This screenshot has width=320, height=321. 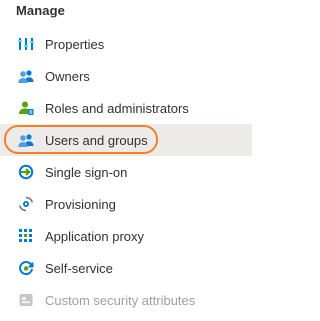 I want to click on menu-item-custom-security-attributes: Custom security attributes, so click(x=126, y=300).